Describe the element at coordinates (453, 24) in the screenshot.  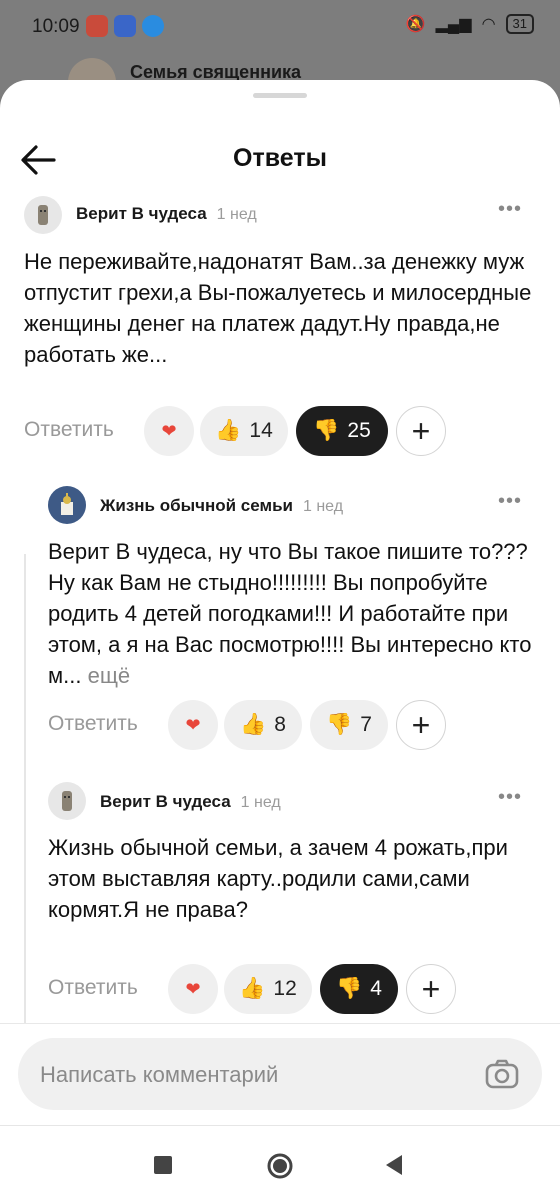
I see `signal-icon: ▂▄▆` at that location.